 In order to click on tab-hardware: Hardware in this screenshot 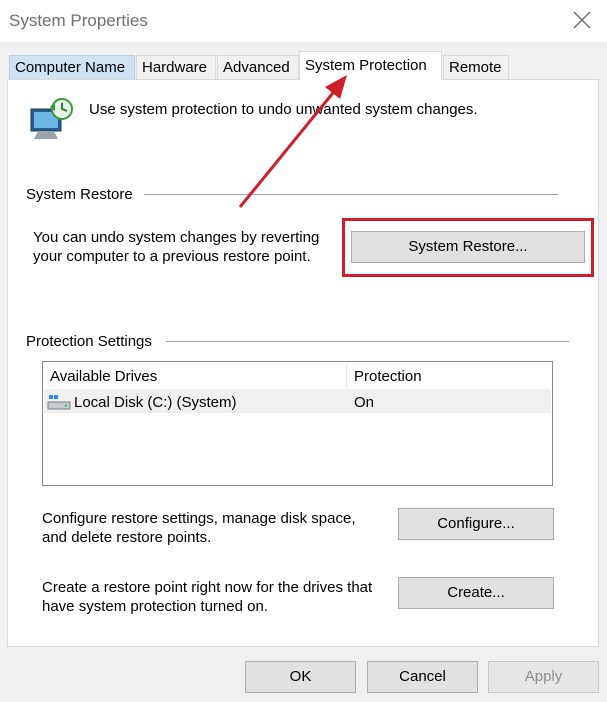, I will do `click(176, 67)`.